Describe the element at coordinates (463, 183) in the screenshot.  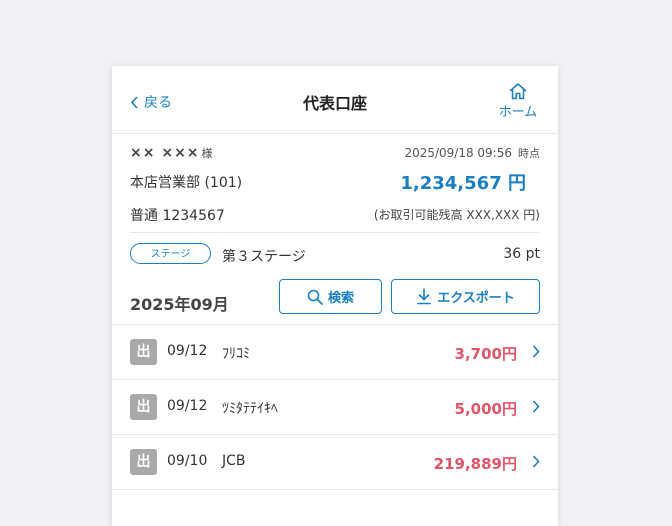
I see `balance-amount: 1,234,567 円` at that location.